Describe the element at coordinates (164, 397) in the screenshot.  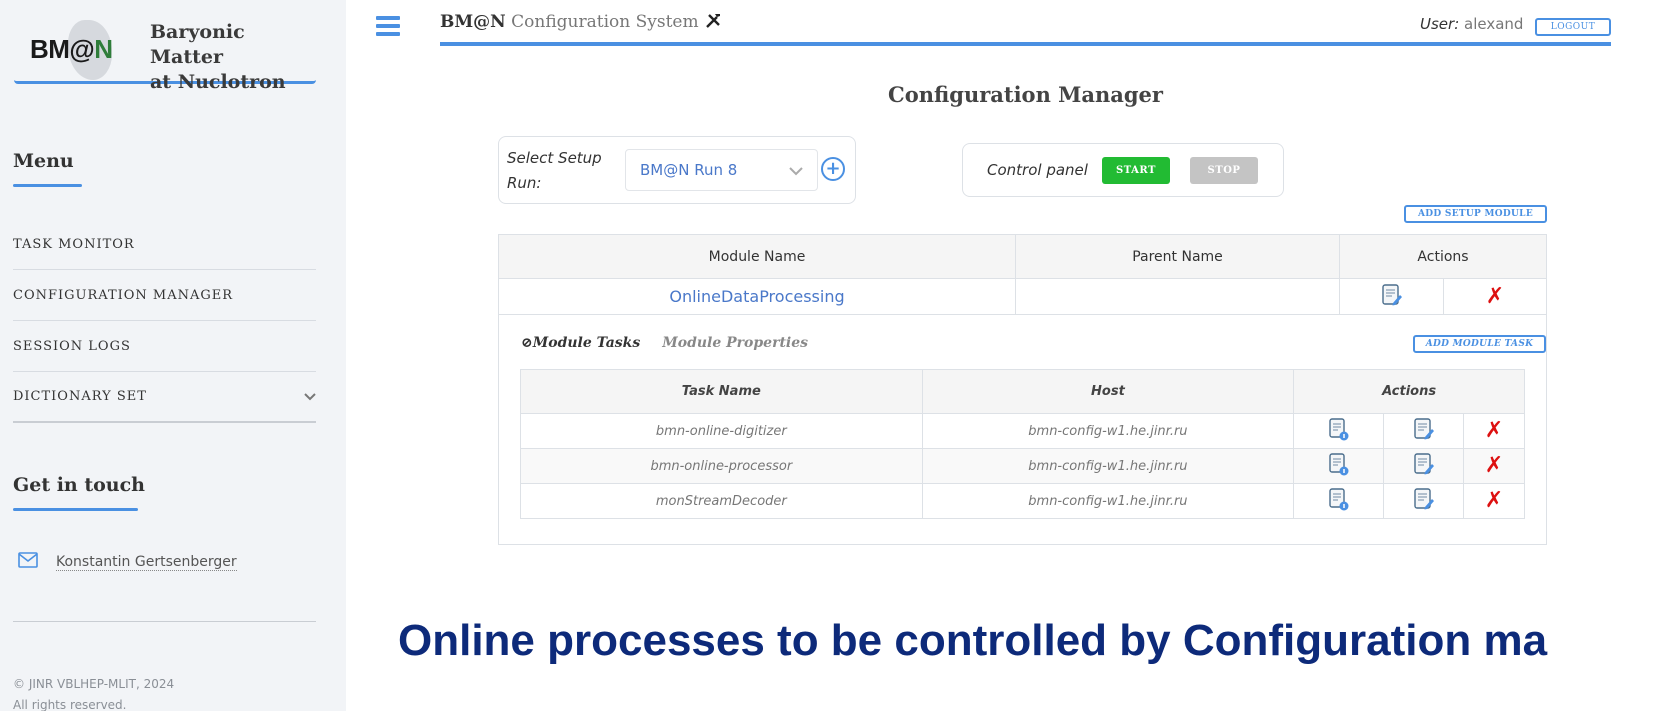
I see `sidebar-item-dictionary-set: DICTIONARY SET` at that location.